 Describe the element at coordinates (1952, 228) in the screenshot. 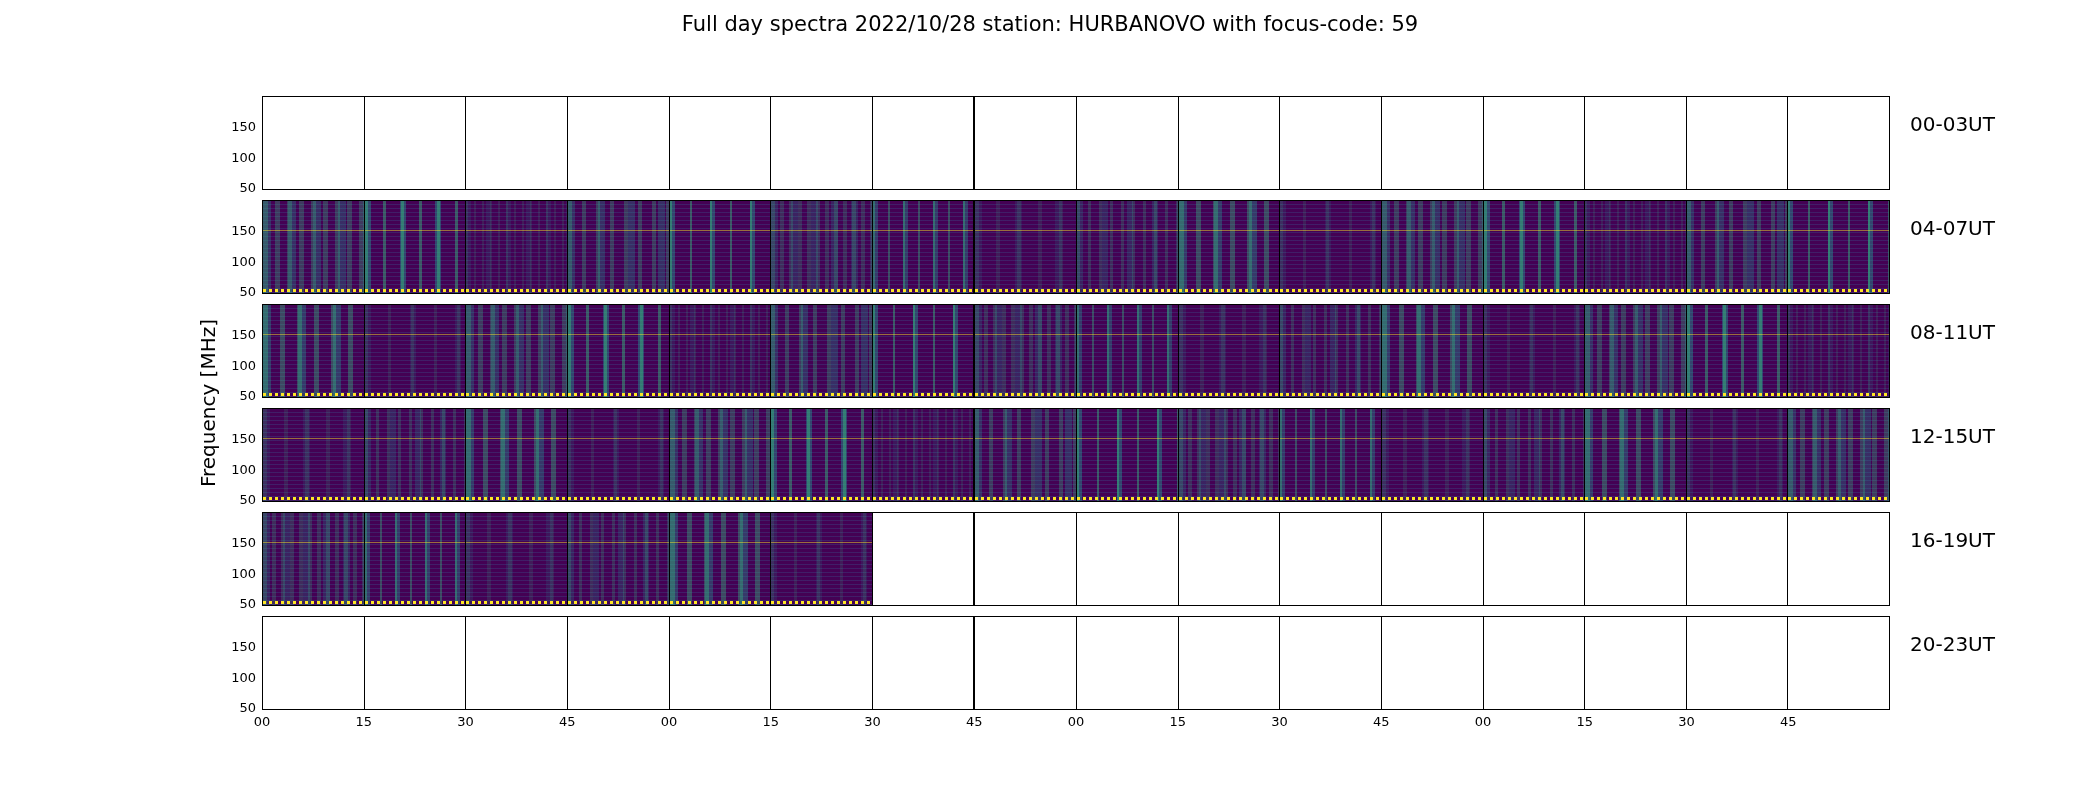

I see `time-range-label: 04-07UT` at that location.